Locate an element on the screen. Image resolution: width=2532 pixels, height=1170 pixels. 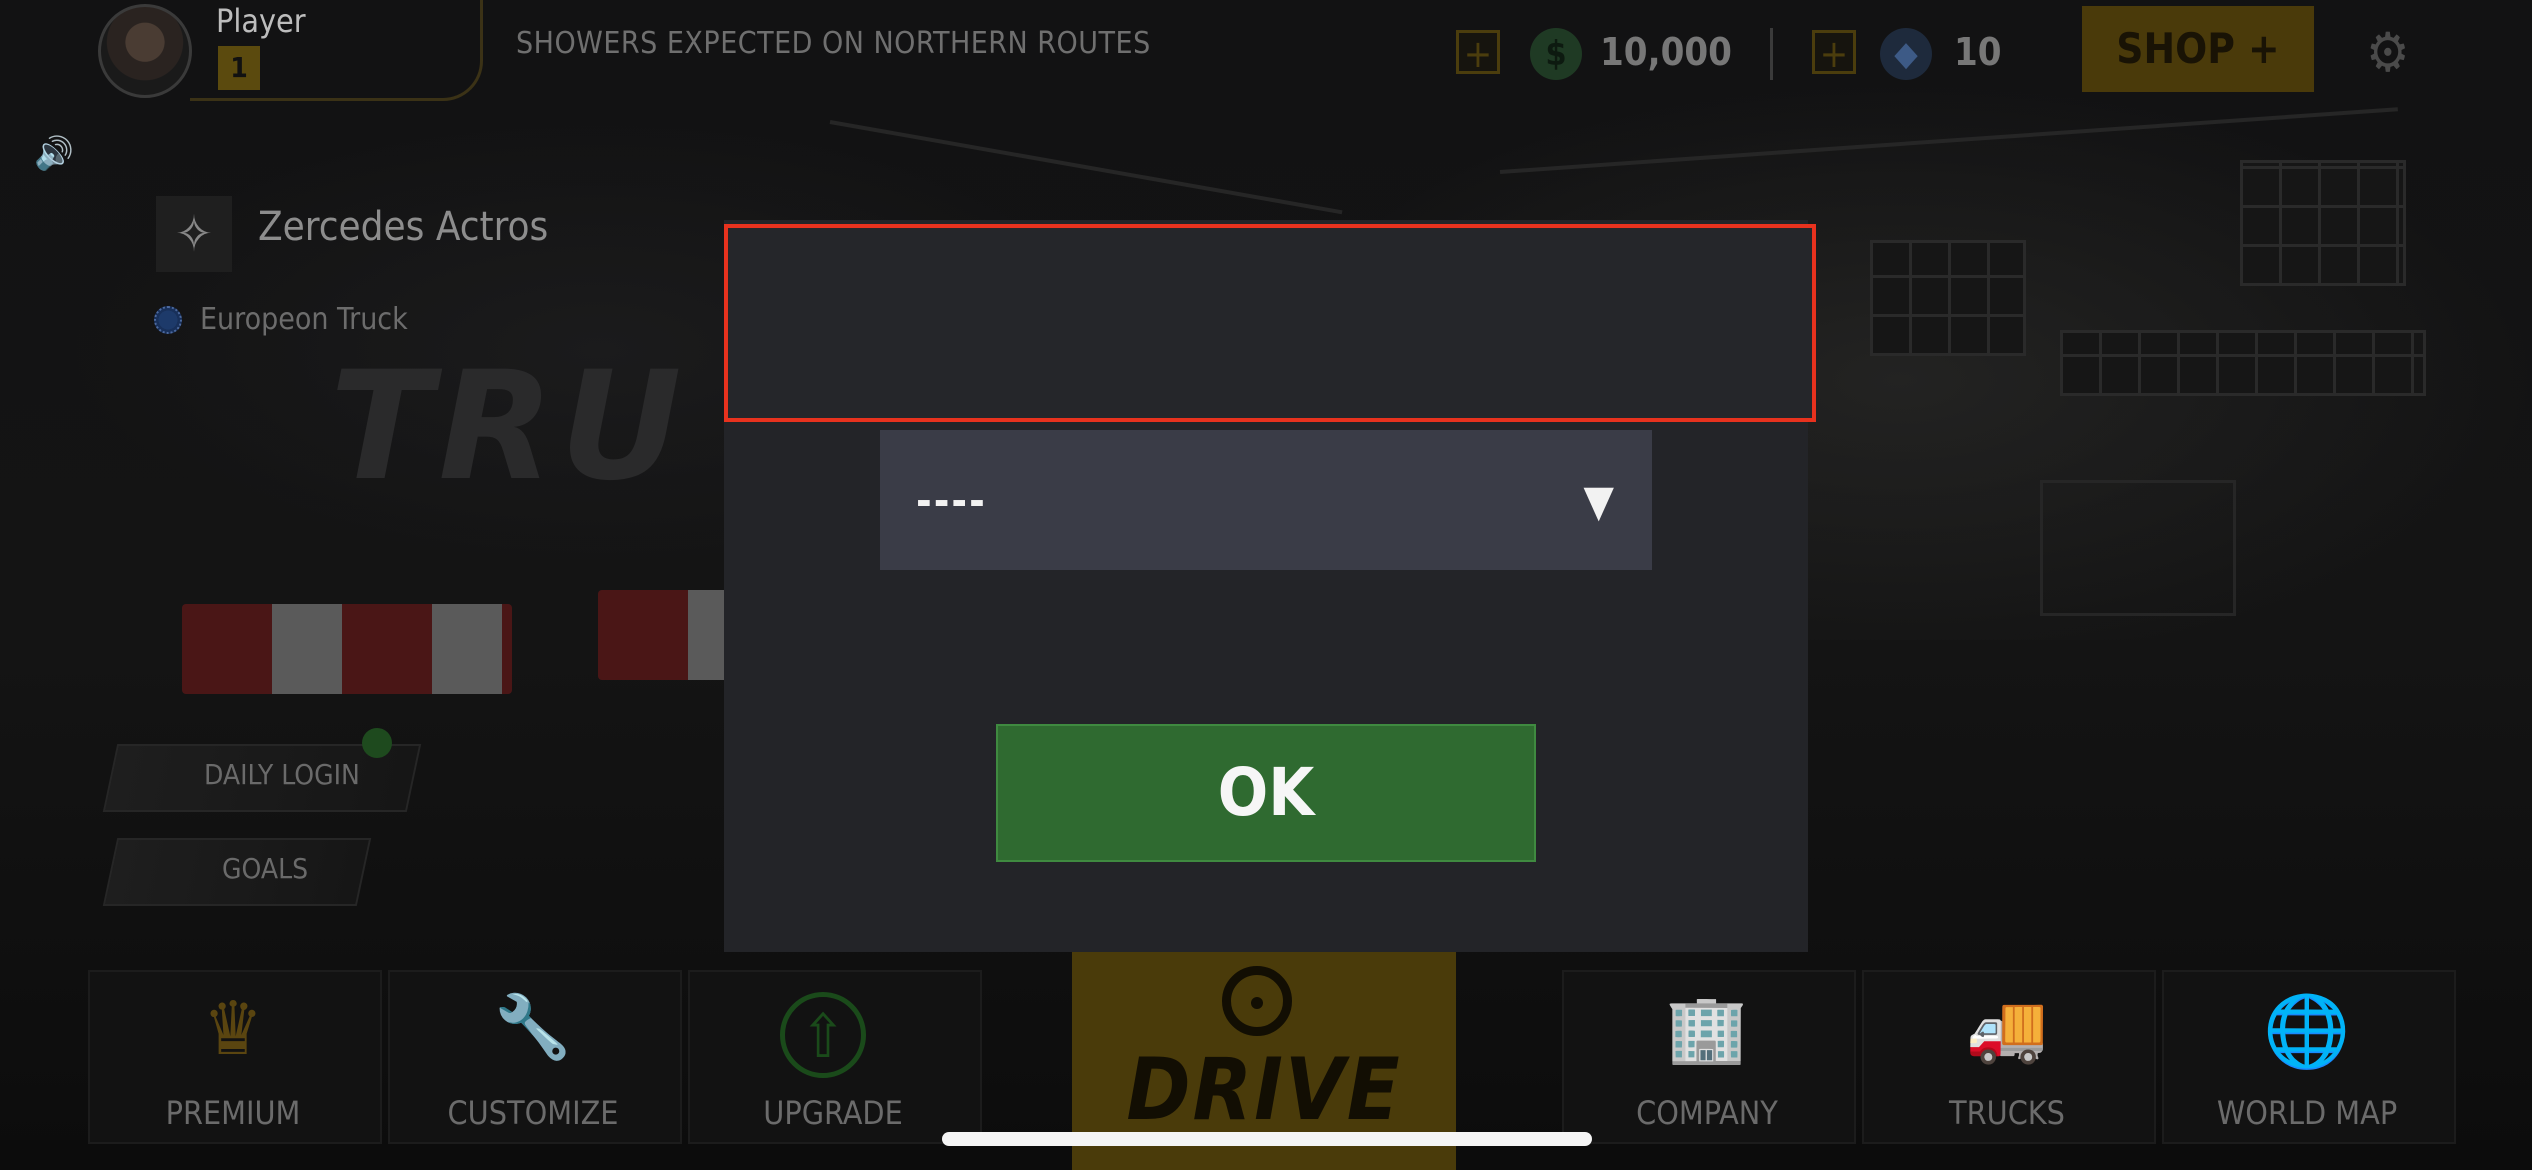
ok-button: OK is located at coordinates (1266, 793).